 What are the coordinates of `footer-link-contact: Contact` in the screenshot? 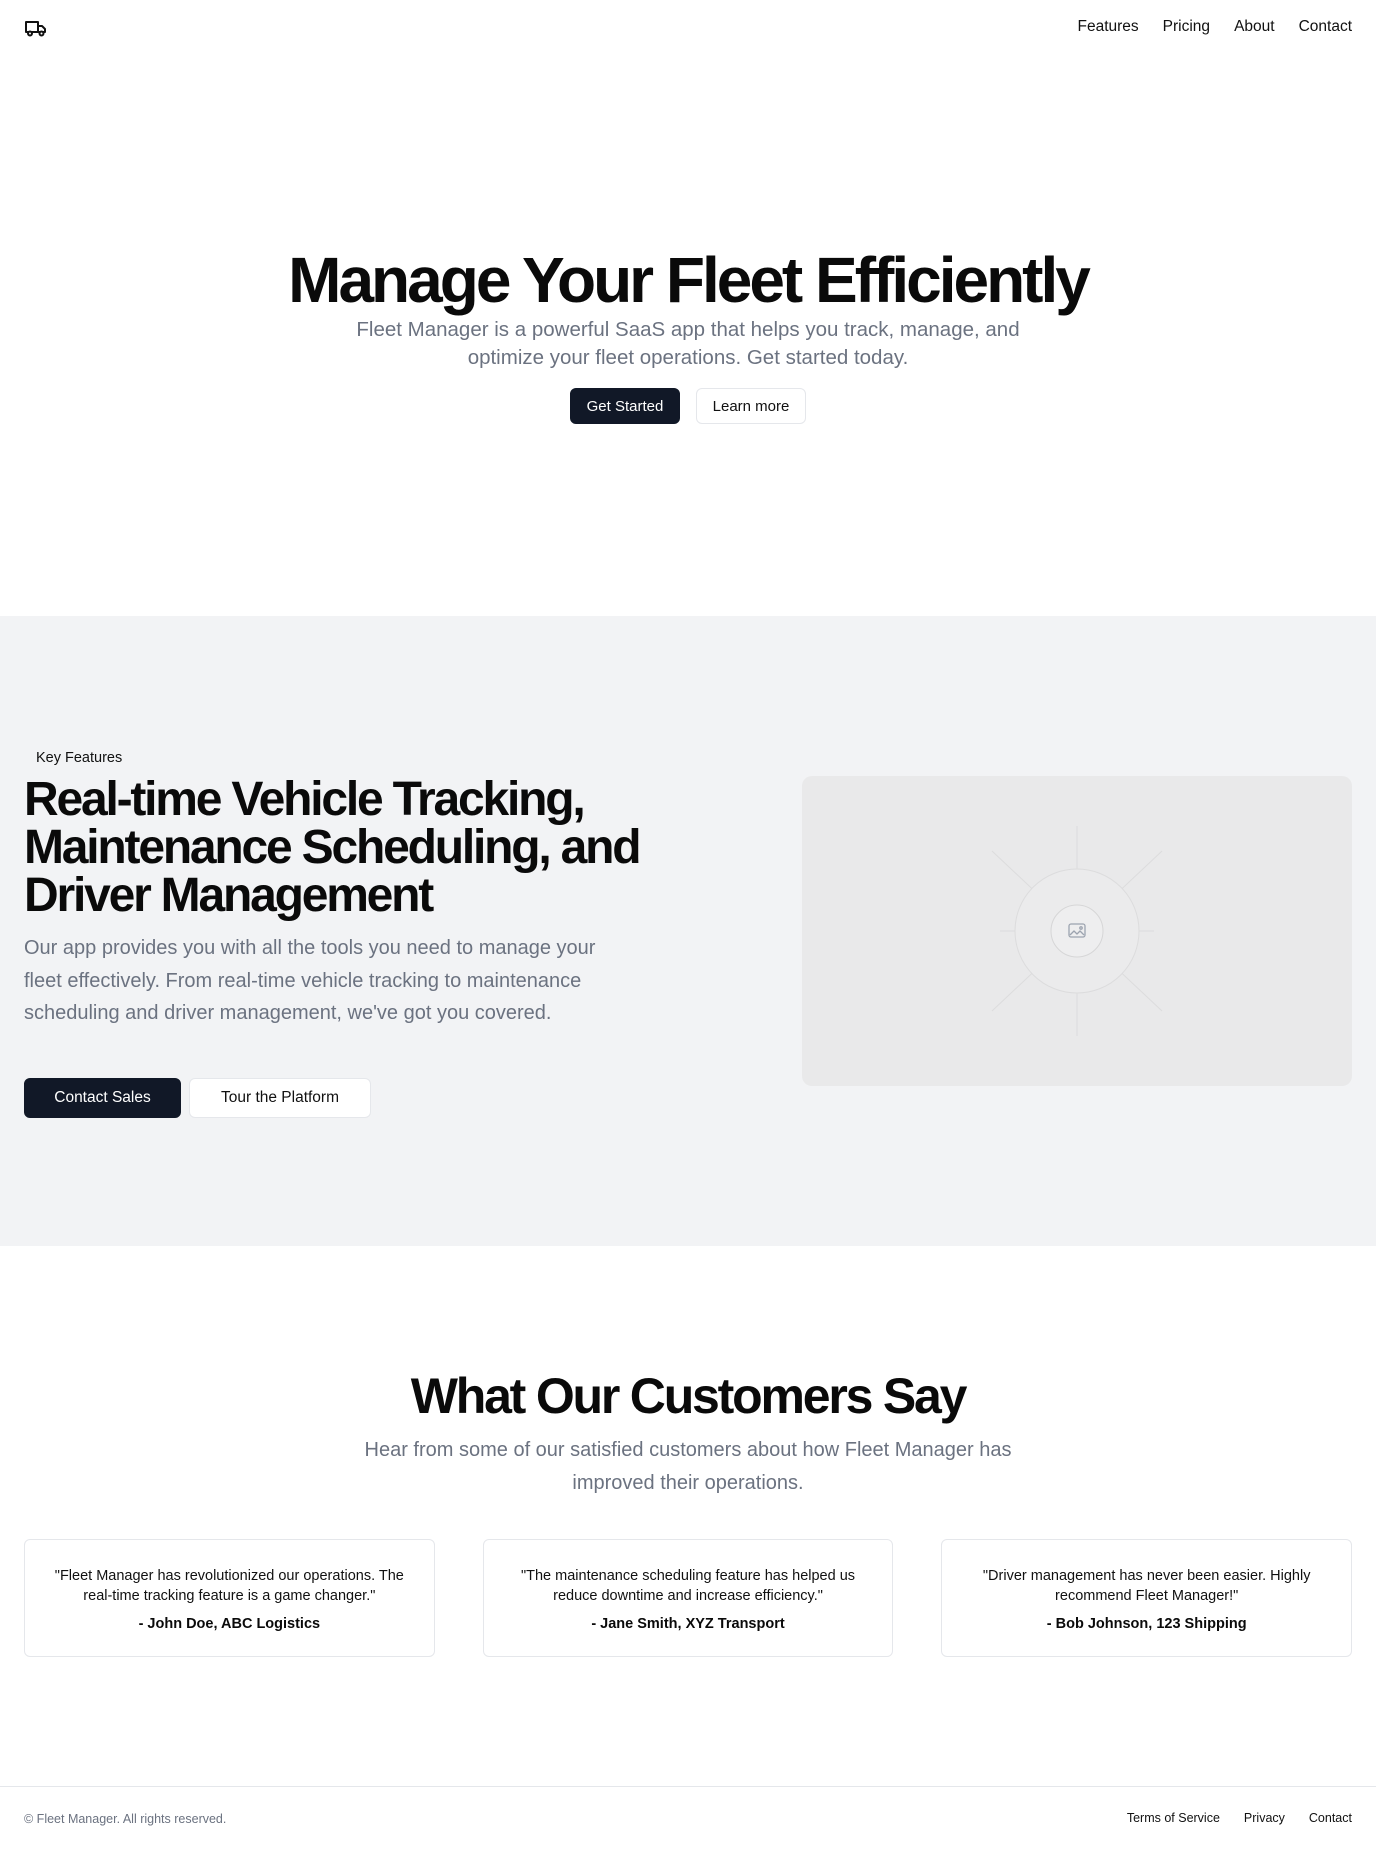 It's located at (1330, 1818).